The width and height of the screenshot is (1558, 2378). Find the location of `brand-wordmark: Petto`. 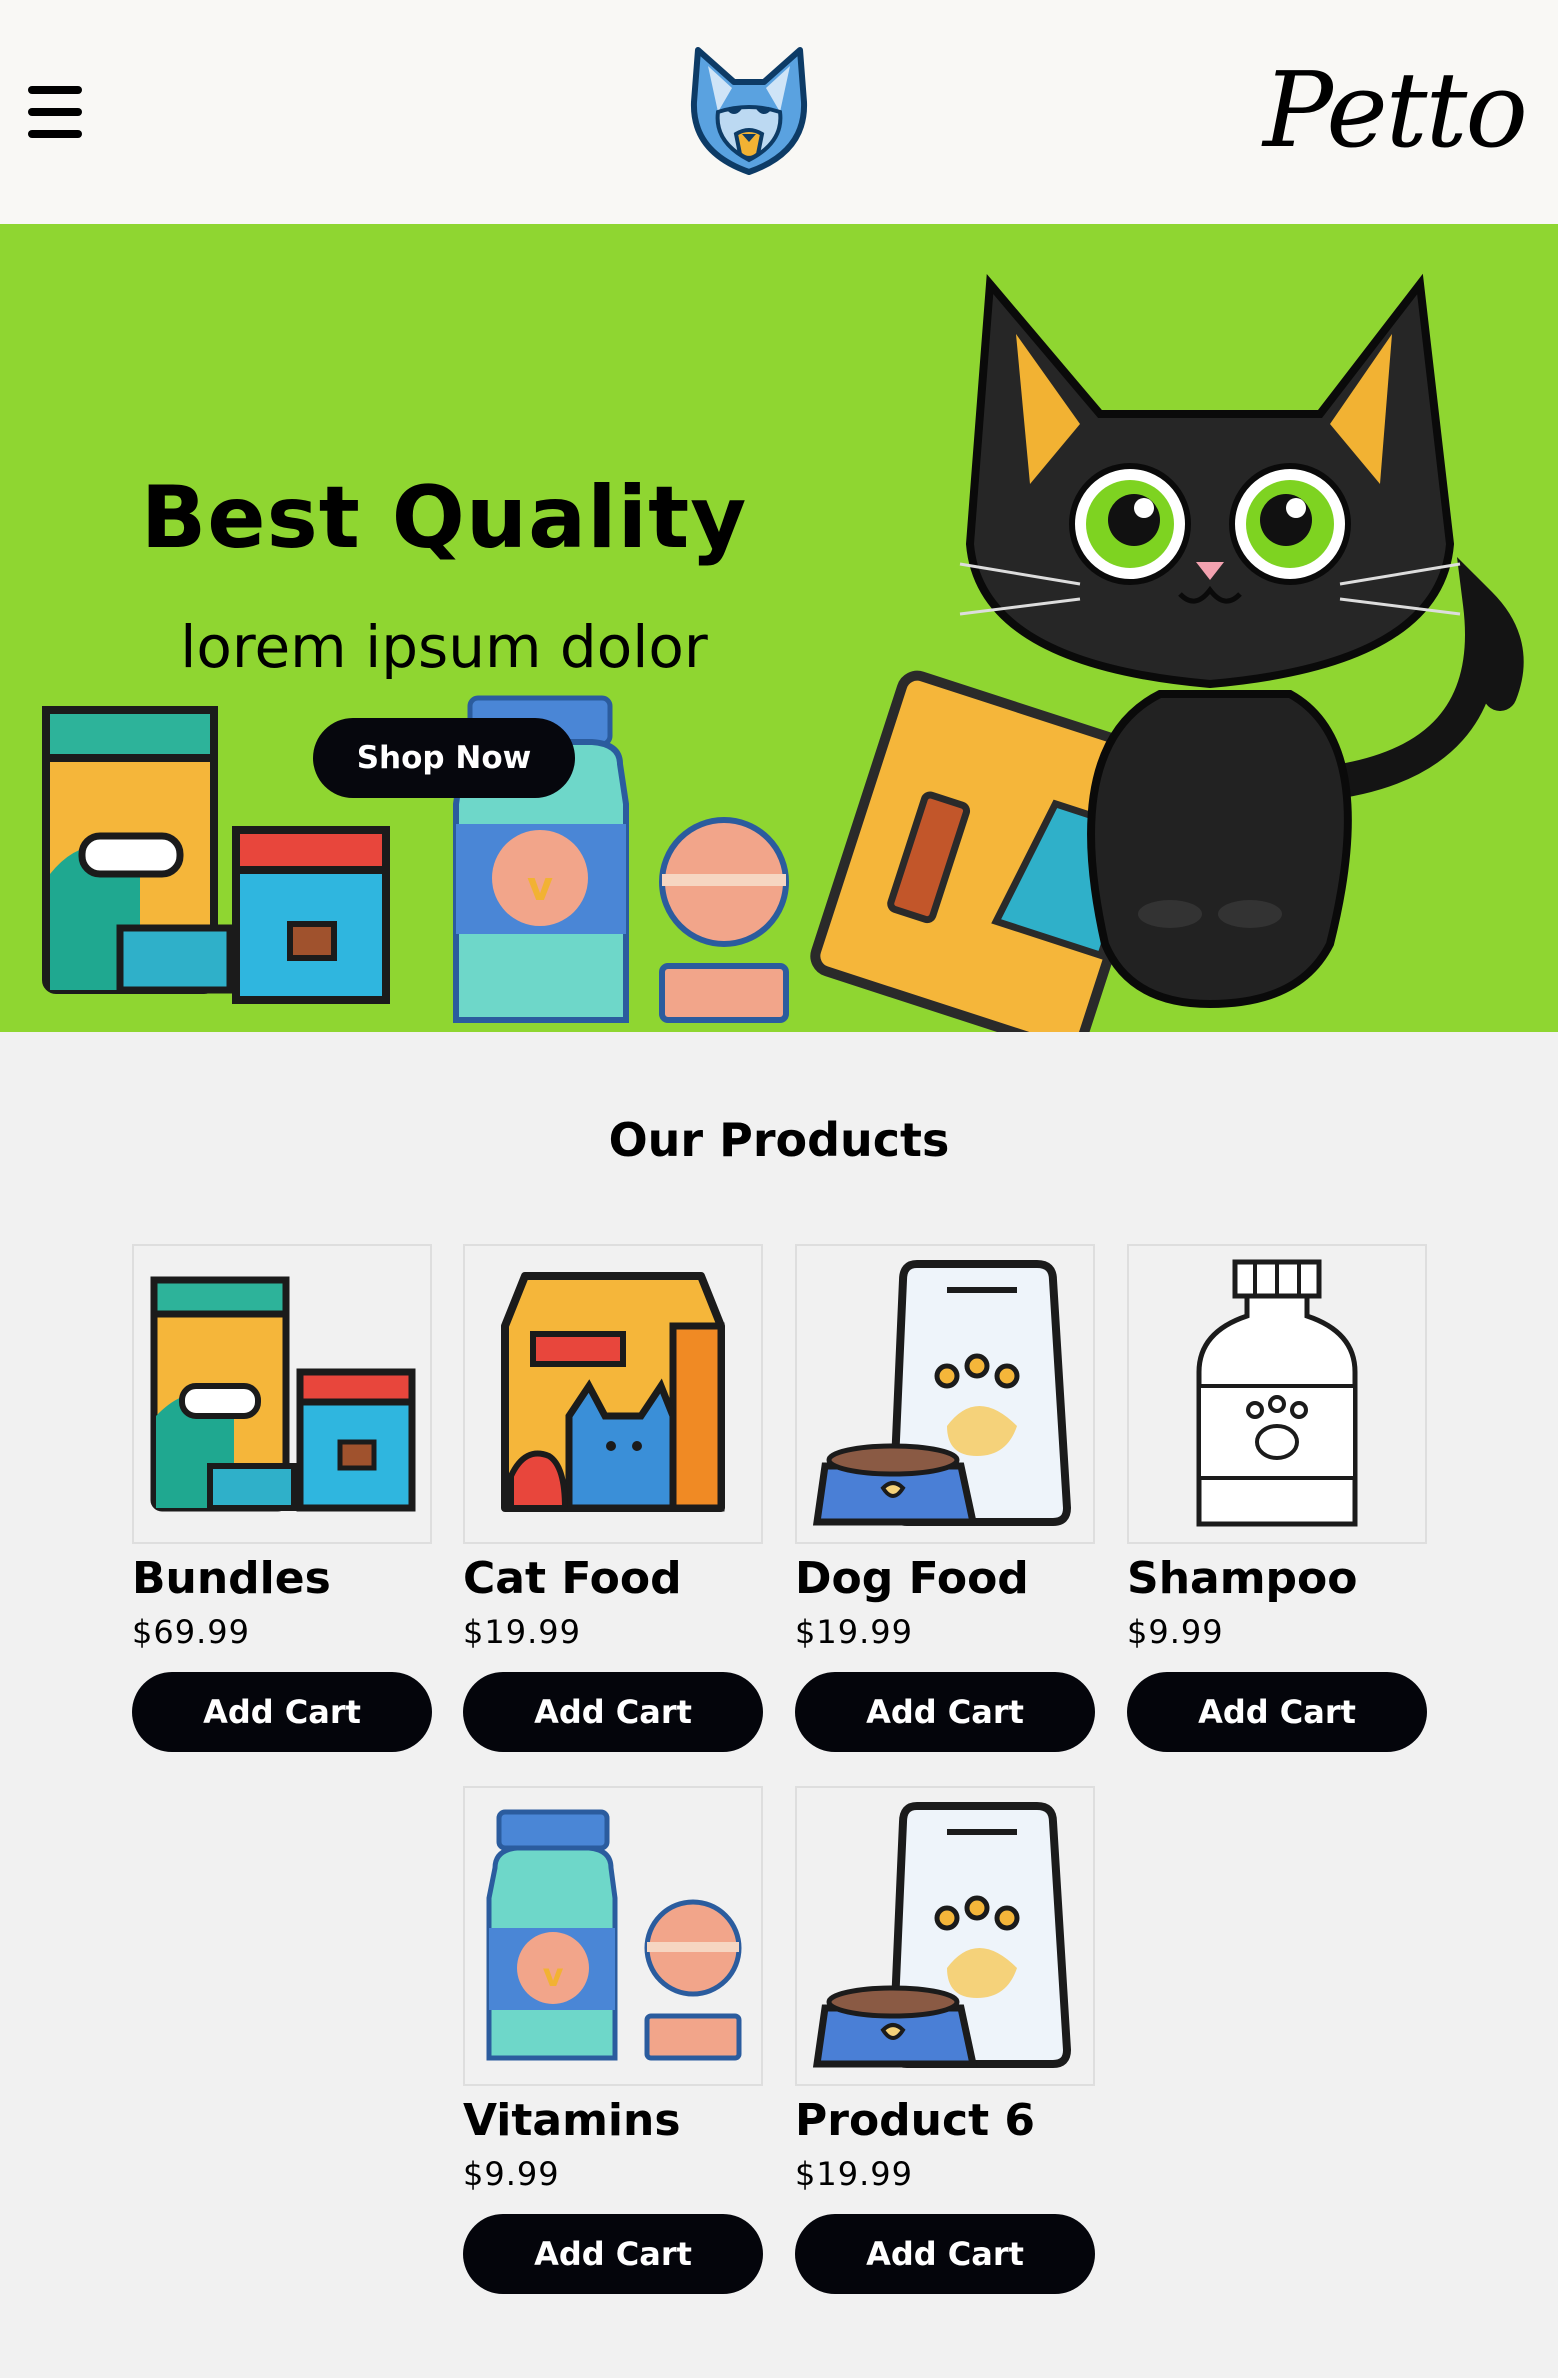

brand-wordmark: Petto is located at coordinates (1395, 110).